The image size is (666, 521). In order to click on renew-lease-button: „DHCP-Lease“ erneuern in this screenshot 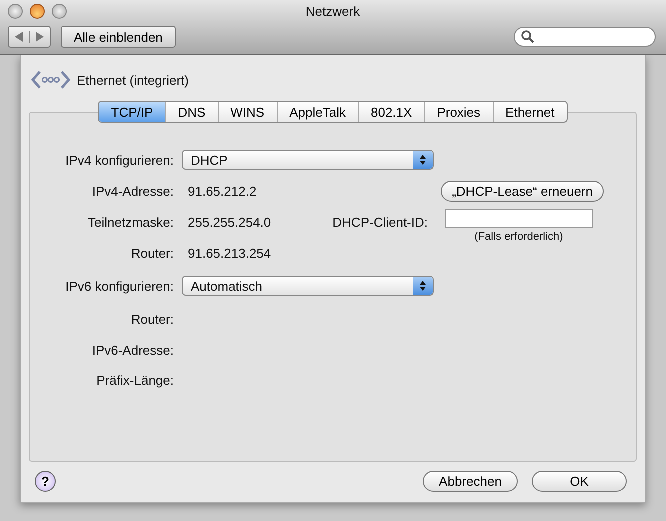, I will do `click(522, 191)`.